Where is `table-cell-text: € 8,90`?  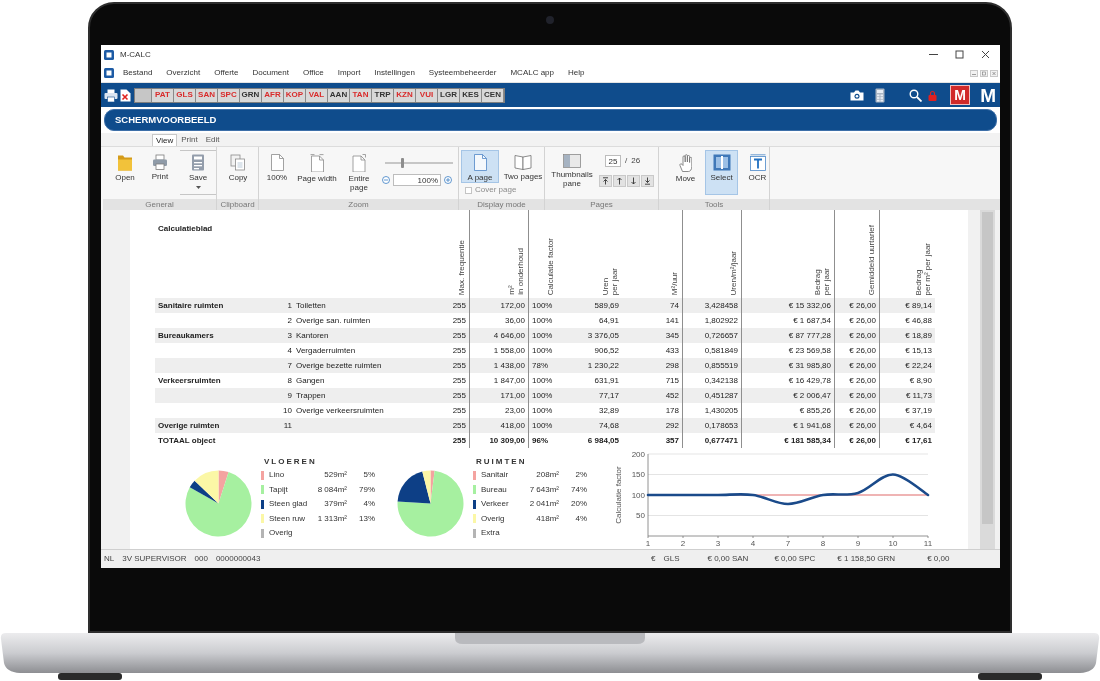
table-cell-text: € 8,90 is located at coordinates (920, 380).